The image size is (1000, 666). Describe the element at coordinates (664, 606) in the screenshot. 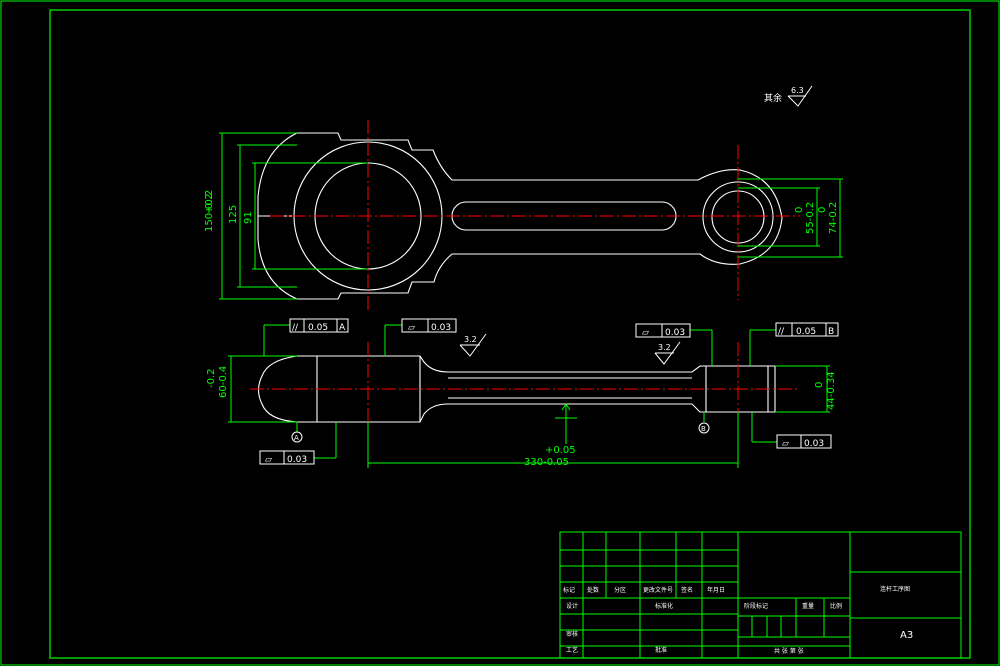

I see `tb-standardization: 标准化` at that location.